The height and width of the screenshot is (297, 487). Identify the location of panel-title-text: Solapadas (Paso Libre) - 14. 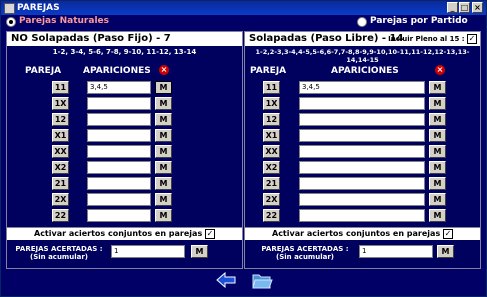
(326, 38).